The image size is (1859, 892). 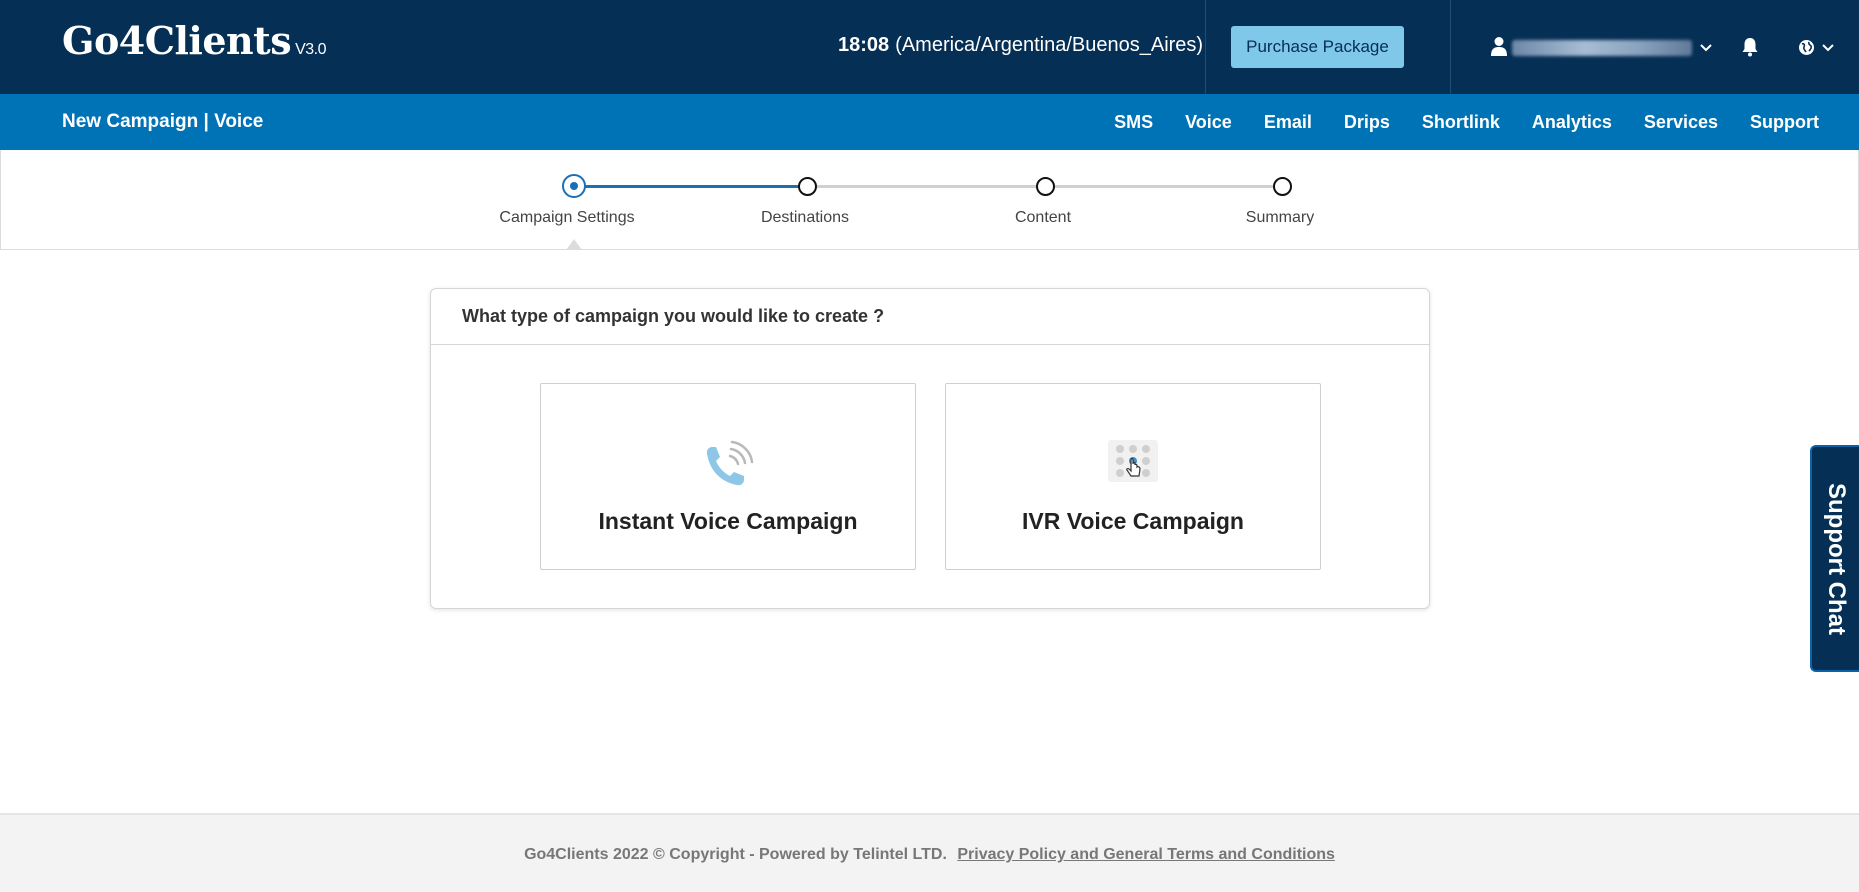 What do you see at coordinates (1681, 122) in the screenshot?
I see `nav-item-services: Services` at bounding box center [1681, 122].